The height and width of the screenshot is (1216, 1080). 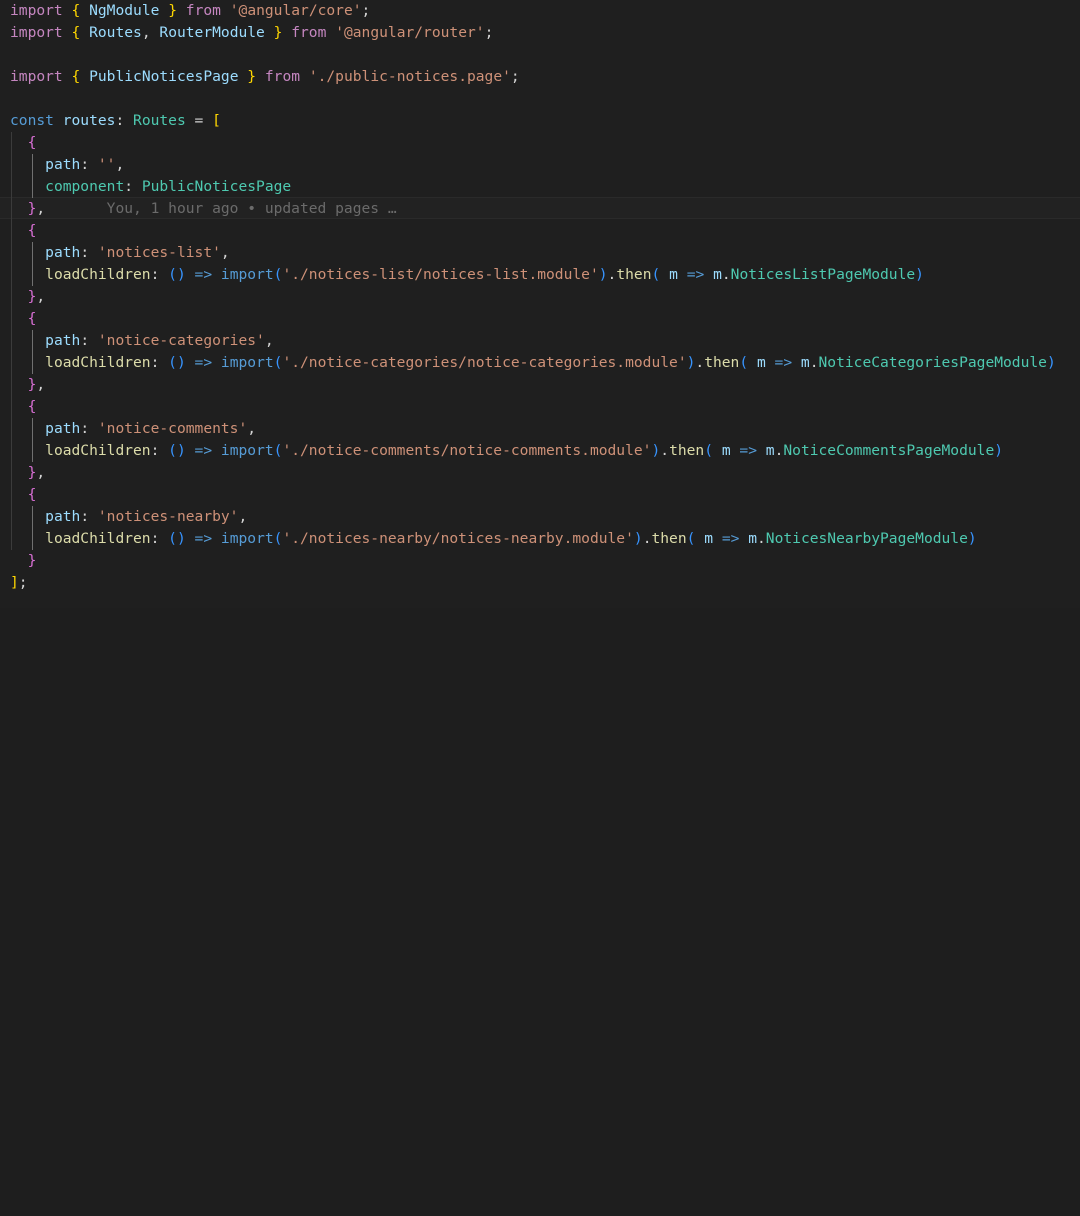 What do you see at coordinates (458, 538) in the screenshot?
I see `token-string-modulepath: './notices-nearby/notices-nearby.module'` at bounding box center [458, 538].